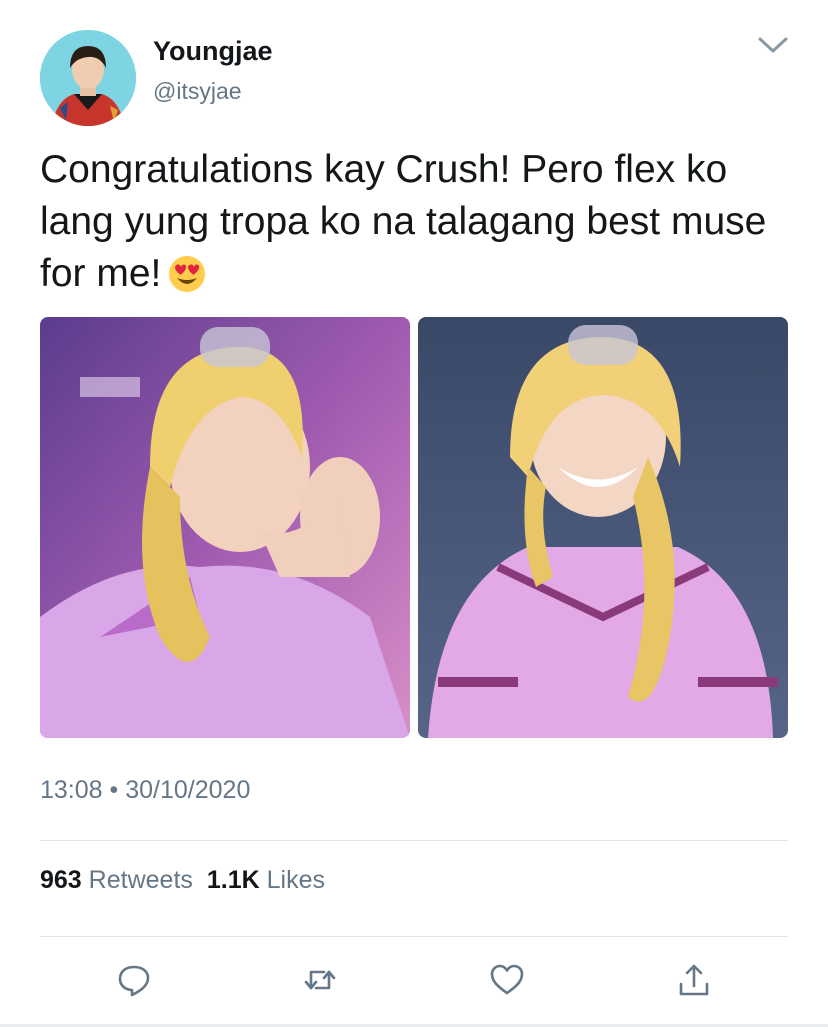  I want to click on like-icon, so click(507, 980).